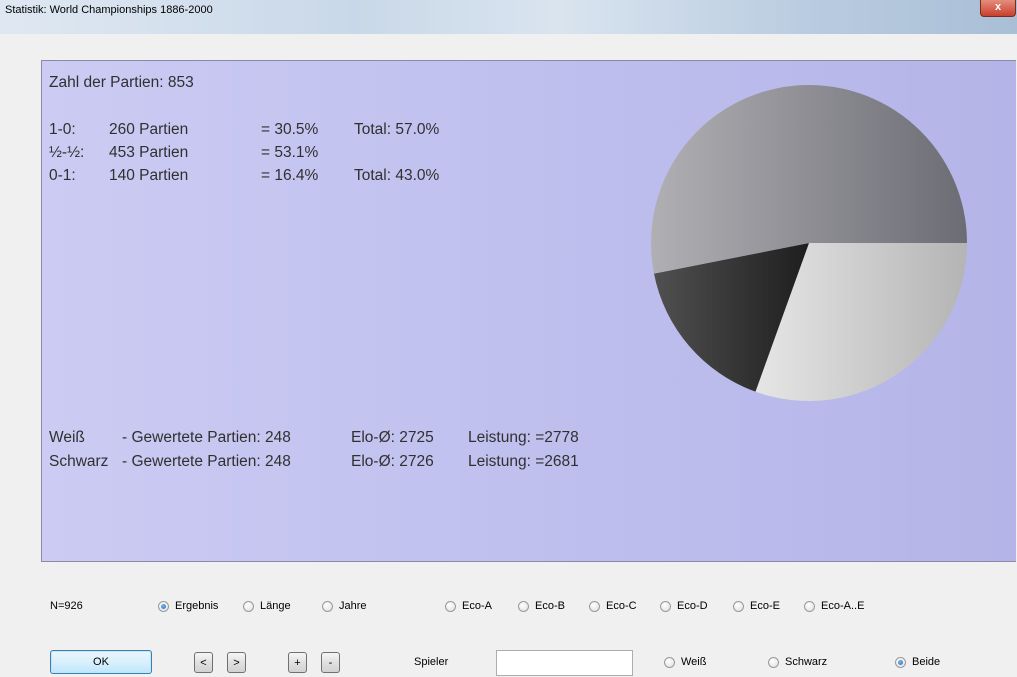 The height and width of the screenshot is (677, 1017). I want to click on radio-eco-b: Eco-B, so click(541, 606).